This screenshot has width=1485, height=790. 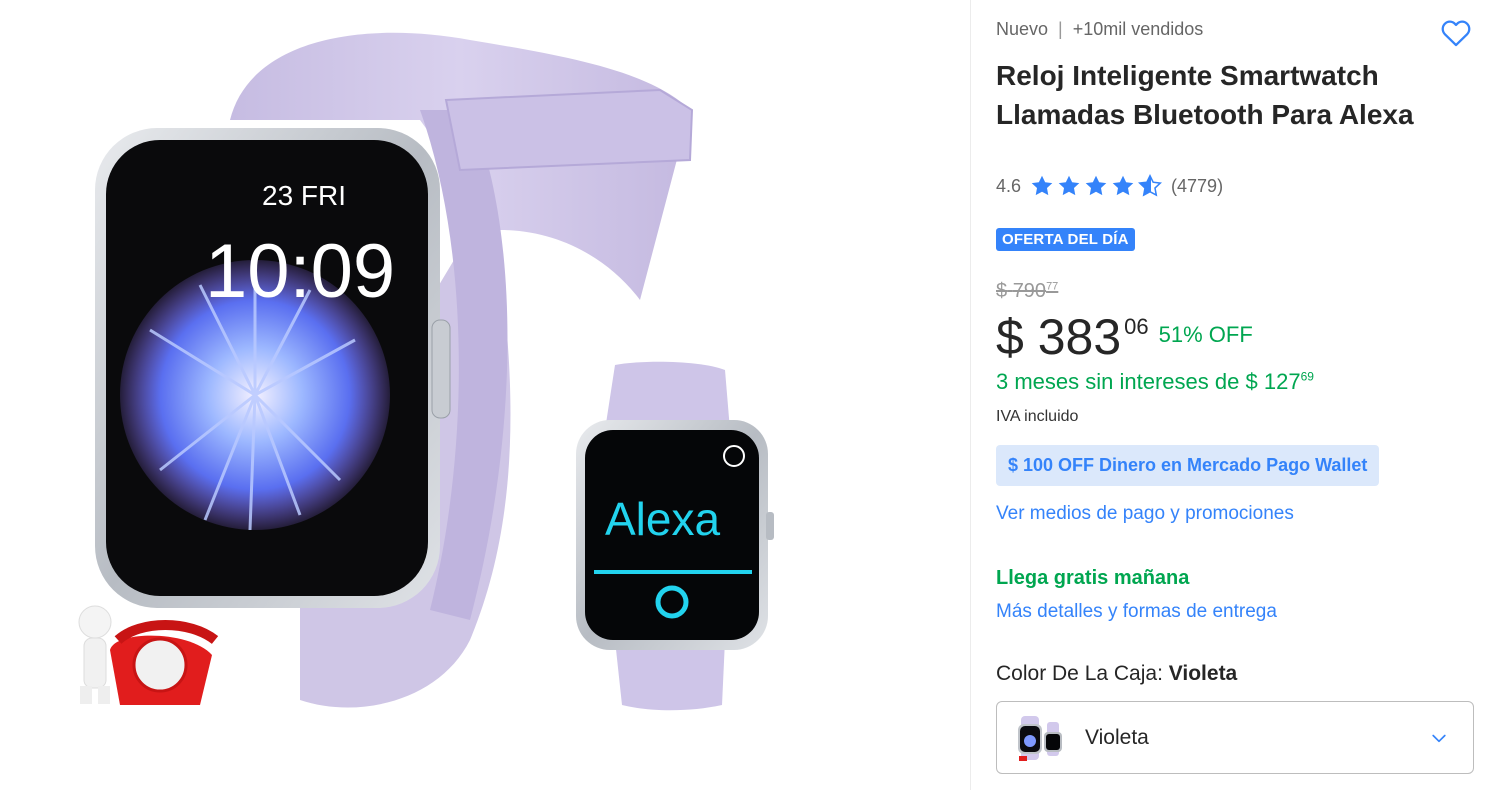 What do you see at coordinates (1029, 291) in the screenshot?
I see `old-price-amount: 790` at bounding box center [1029, 291].